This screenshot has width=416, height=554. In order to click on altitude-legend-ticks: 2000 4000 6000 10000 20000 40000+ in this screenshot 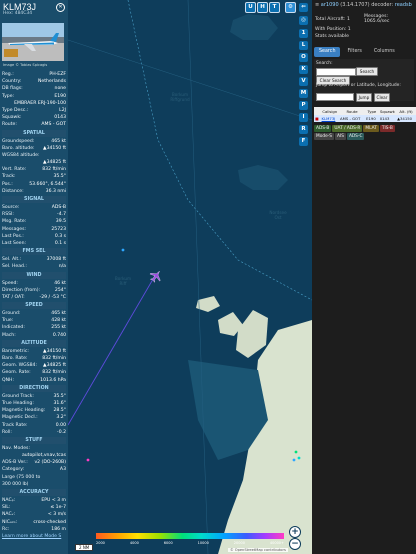, I will do `click(190, 543)`.